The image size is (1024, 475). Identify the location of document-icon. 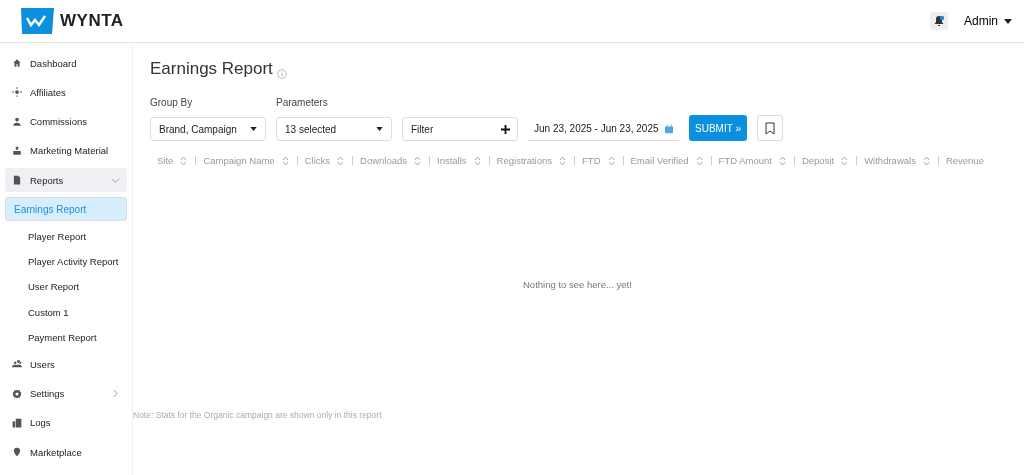
(17, 180).